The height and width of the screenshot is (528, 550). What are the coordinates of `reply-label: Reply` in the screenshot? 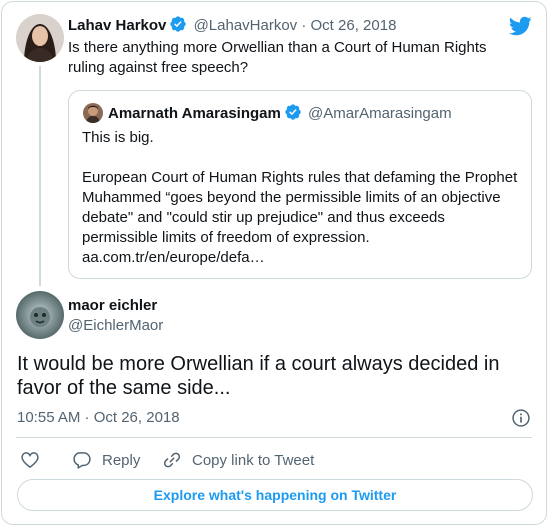 It's located at (121, 460).